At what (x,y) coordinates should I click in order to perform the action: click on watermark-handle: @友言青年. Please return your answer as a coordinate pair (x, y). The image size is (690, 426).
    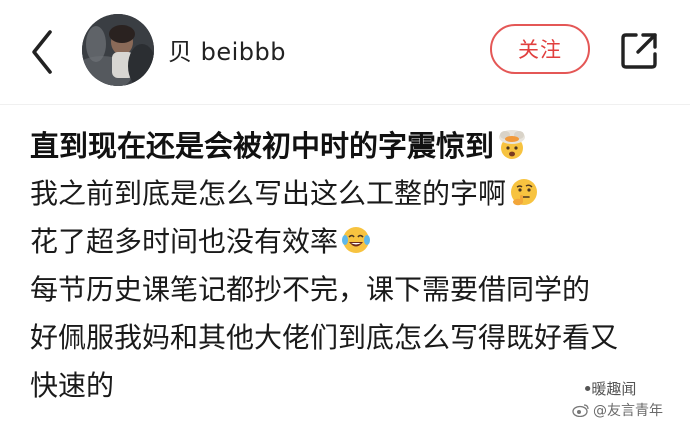
    Looking at the image, I should click on (617, 410).